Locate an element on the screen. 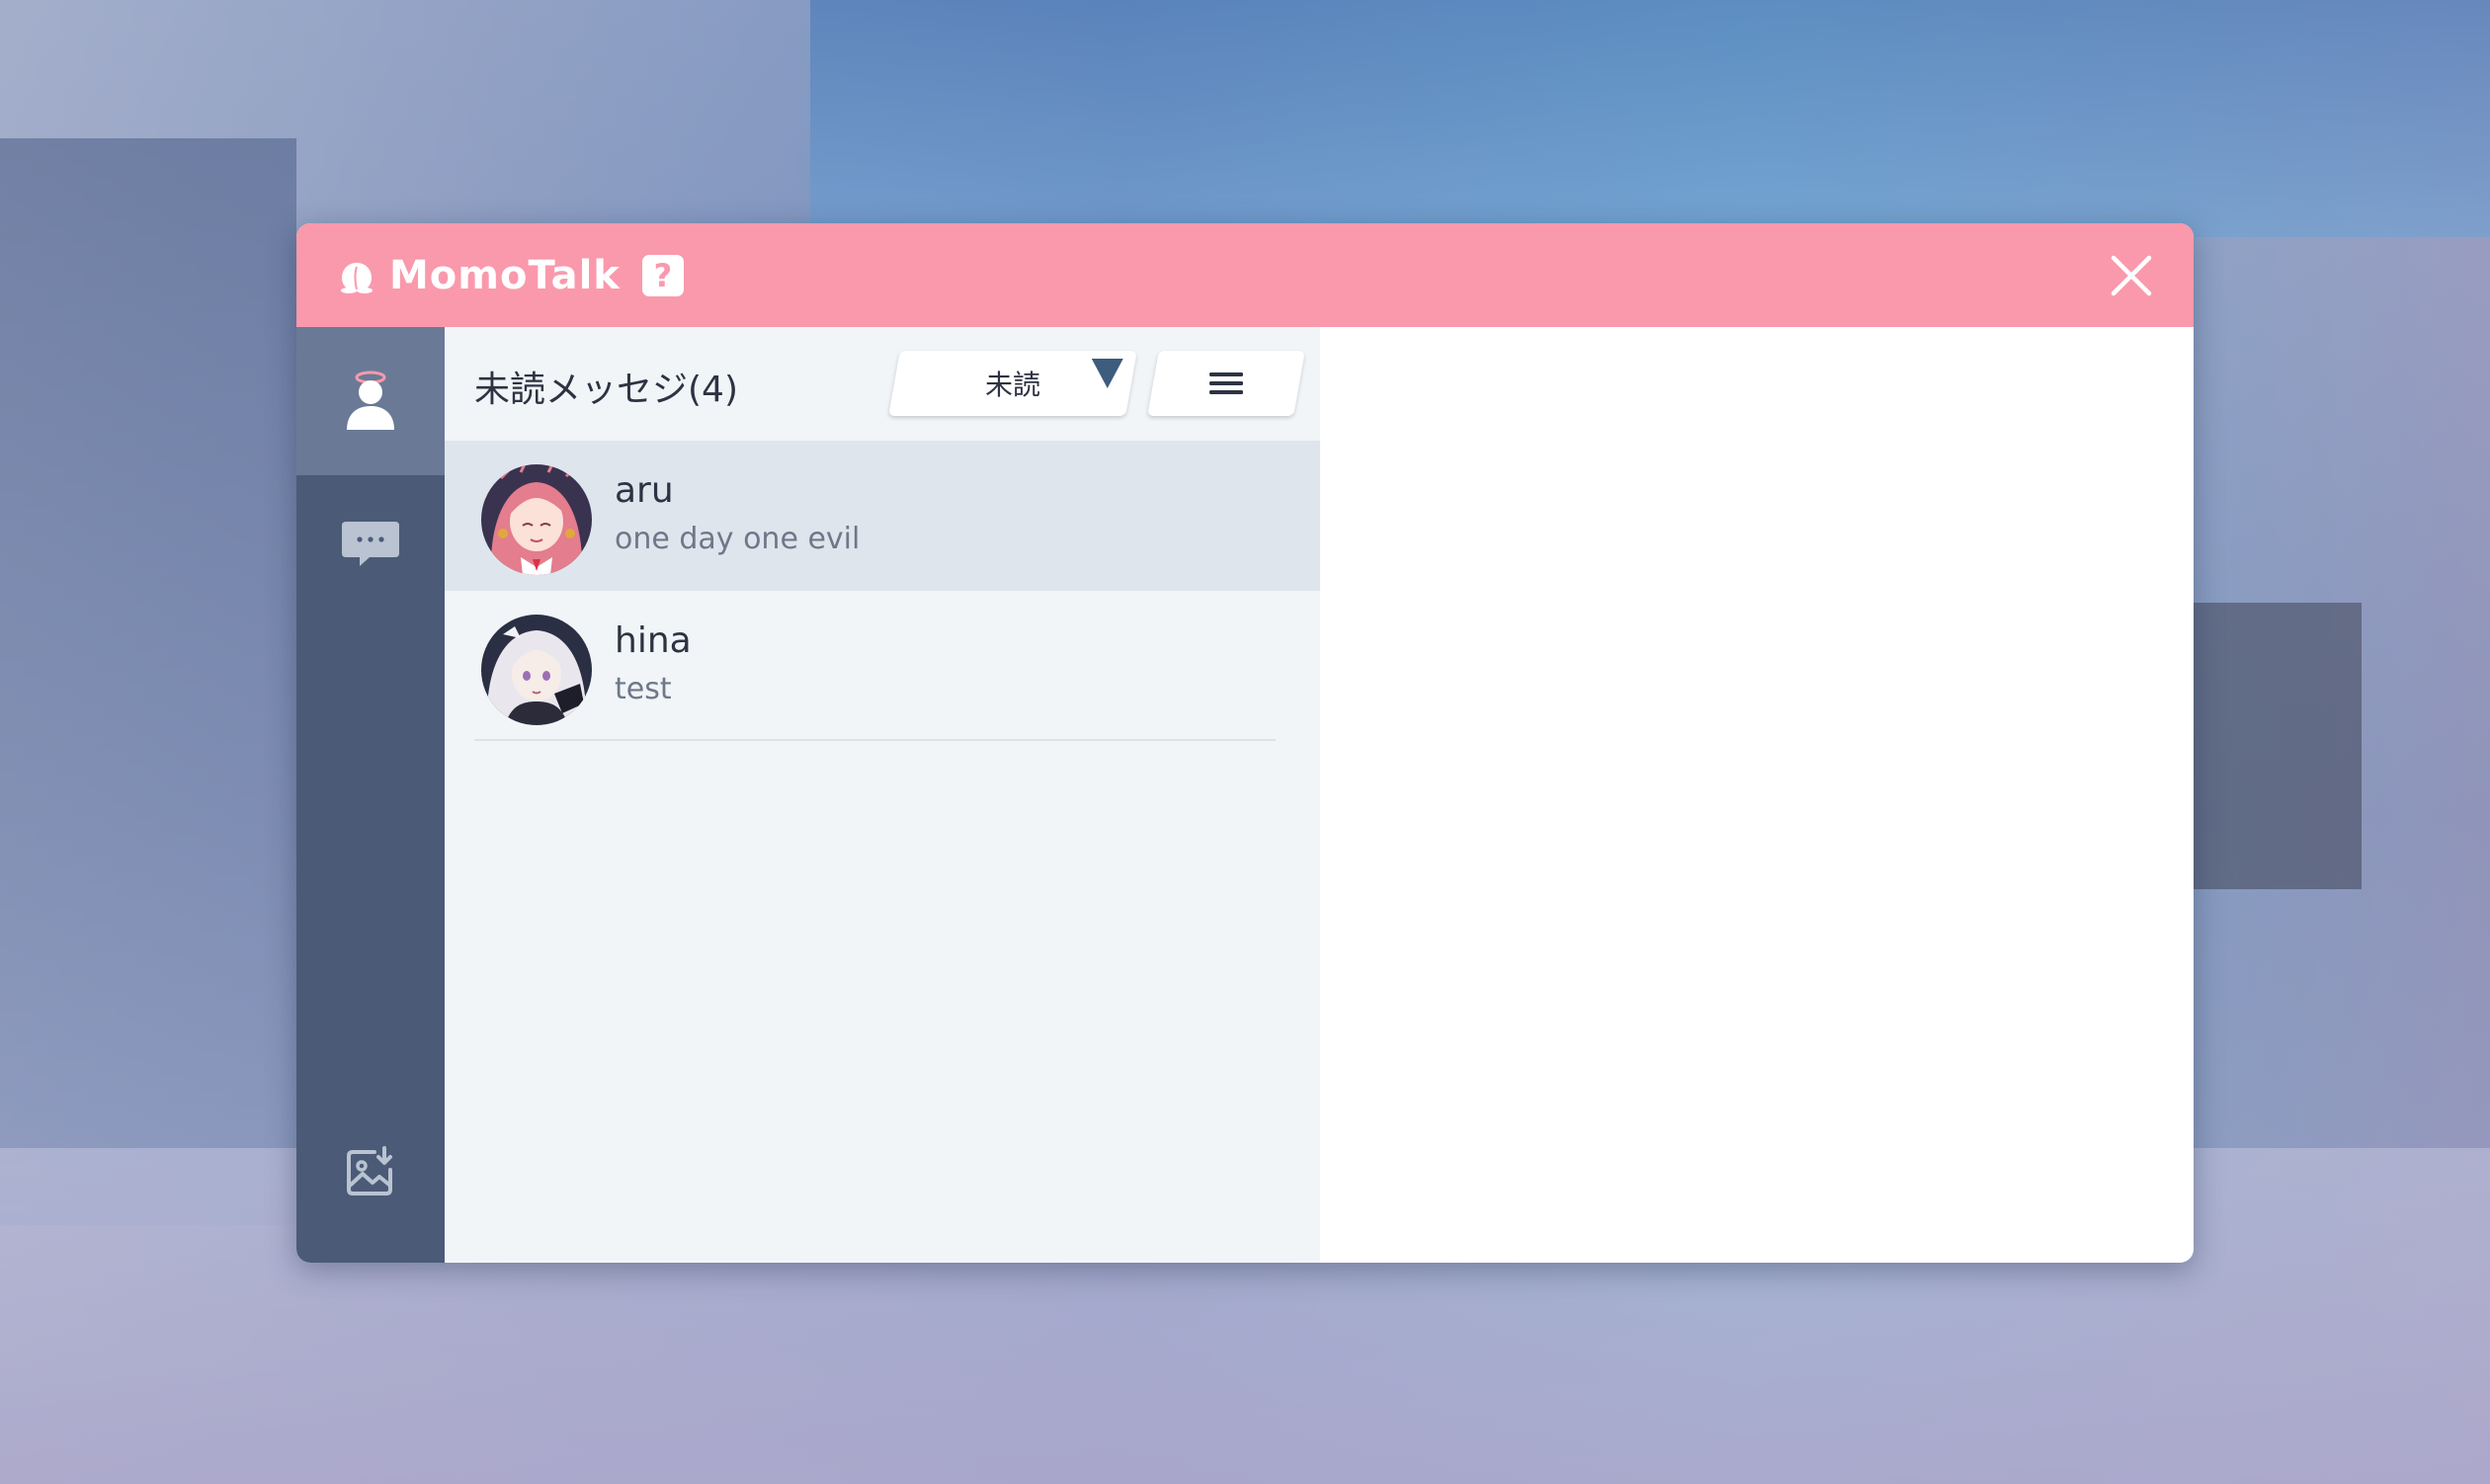 This screenshot has height=1484, width=2490. chat-bubble-icon is located at coordinates (370, 544).